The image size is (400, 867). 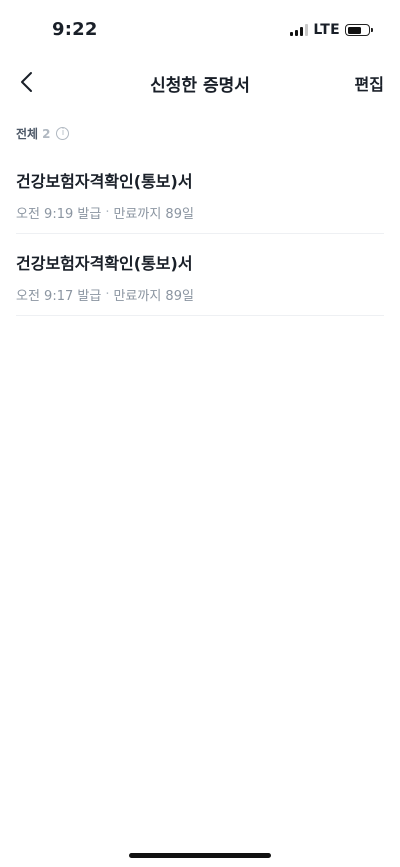 What do you see at coordinates (200, 86) in the screenshot?
I see `page-title: 신청한 증명서` at bounding box center [200, 86].